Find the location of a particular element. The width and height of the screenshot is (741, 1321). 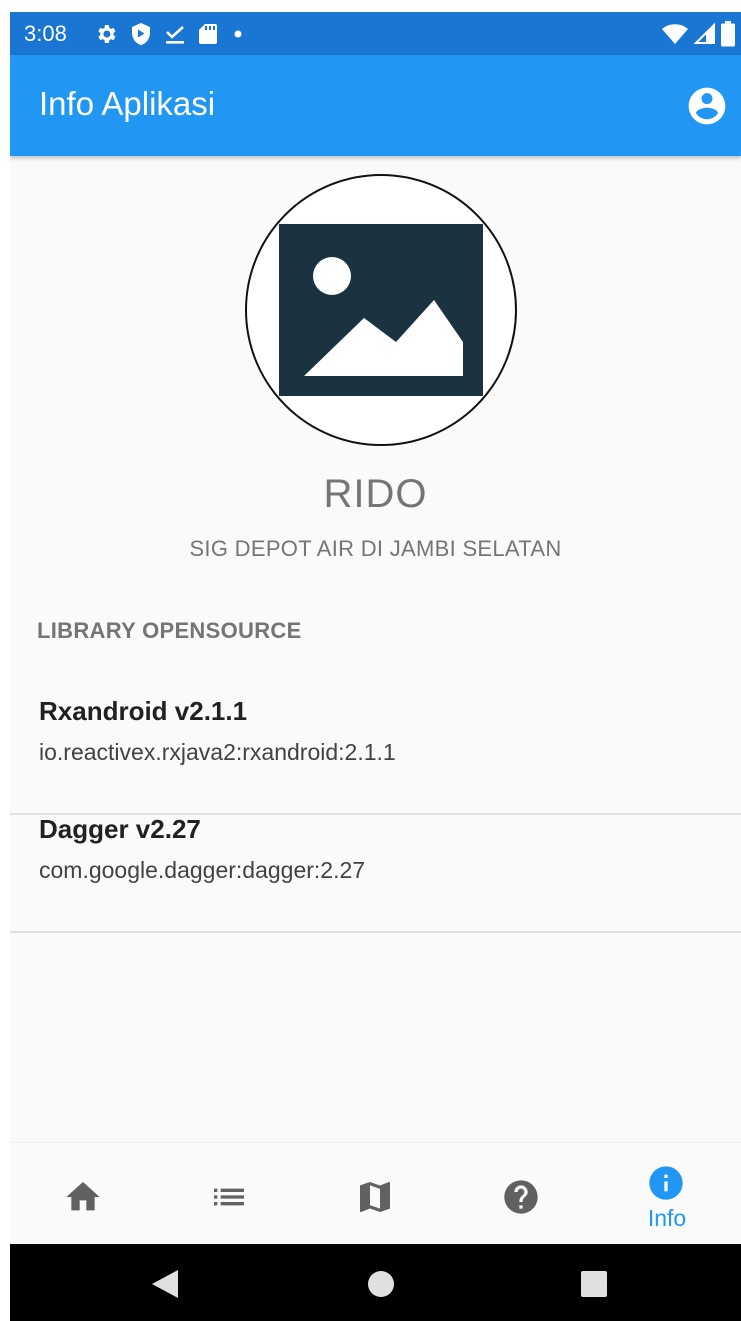

nav-item-info: Info is located at coordinates (667, 1194).